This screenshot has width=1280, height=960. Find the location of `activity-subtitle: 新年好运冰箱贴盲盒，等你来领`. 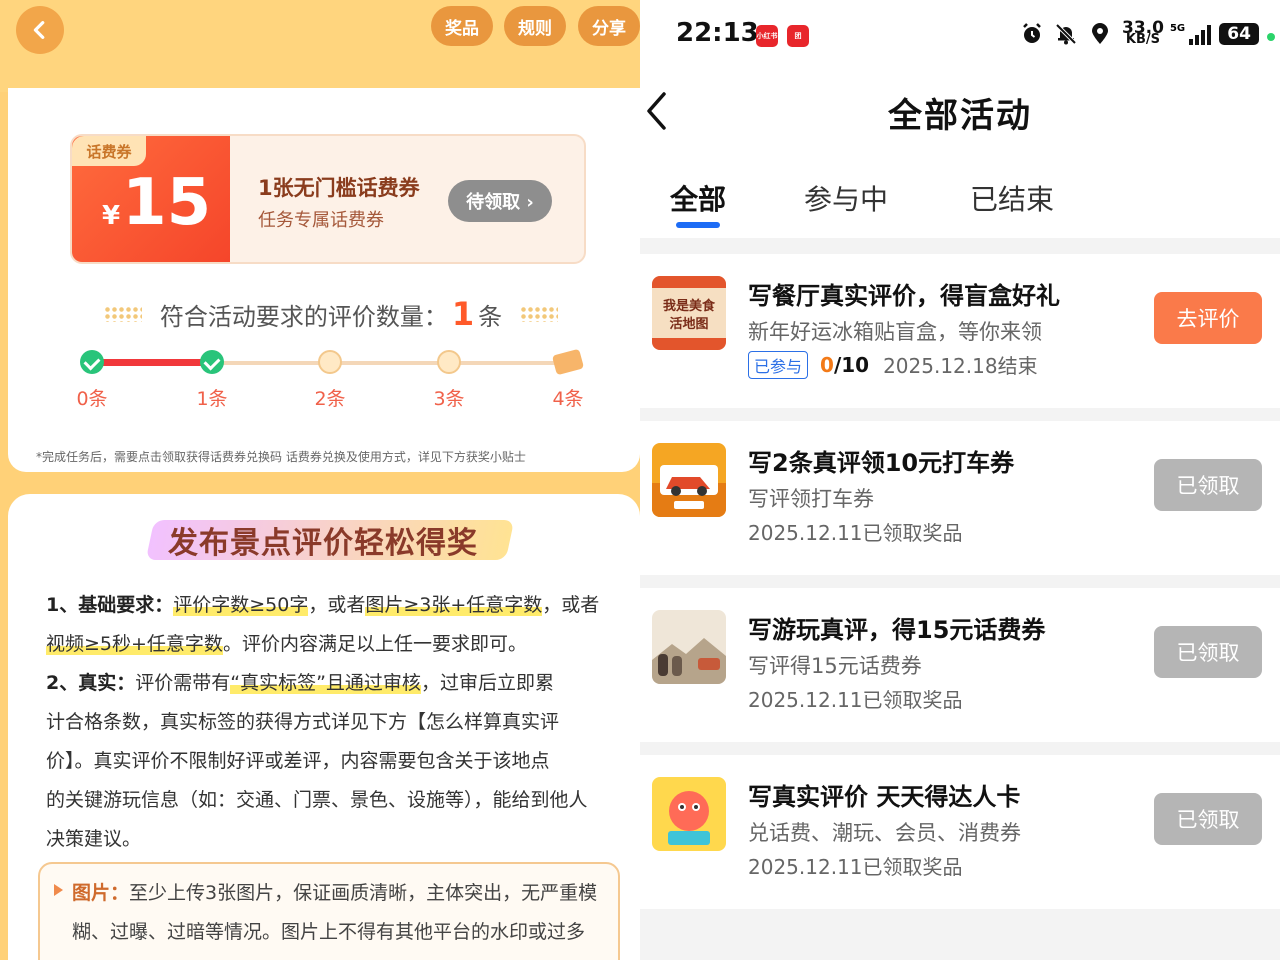

activity-subtitle: 新年好运冰箱贴盲盒，等你来领 is located at coordinates (895, 332).